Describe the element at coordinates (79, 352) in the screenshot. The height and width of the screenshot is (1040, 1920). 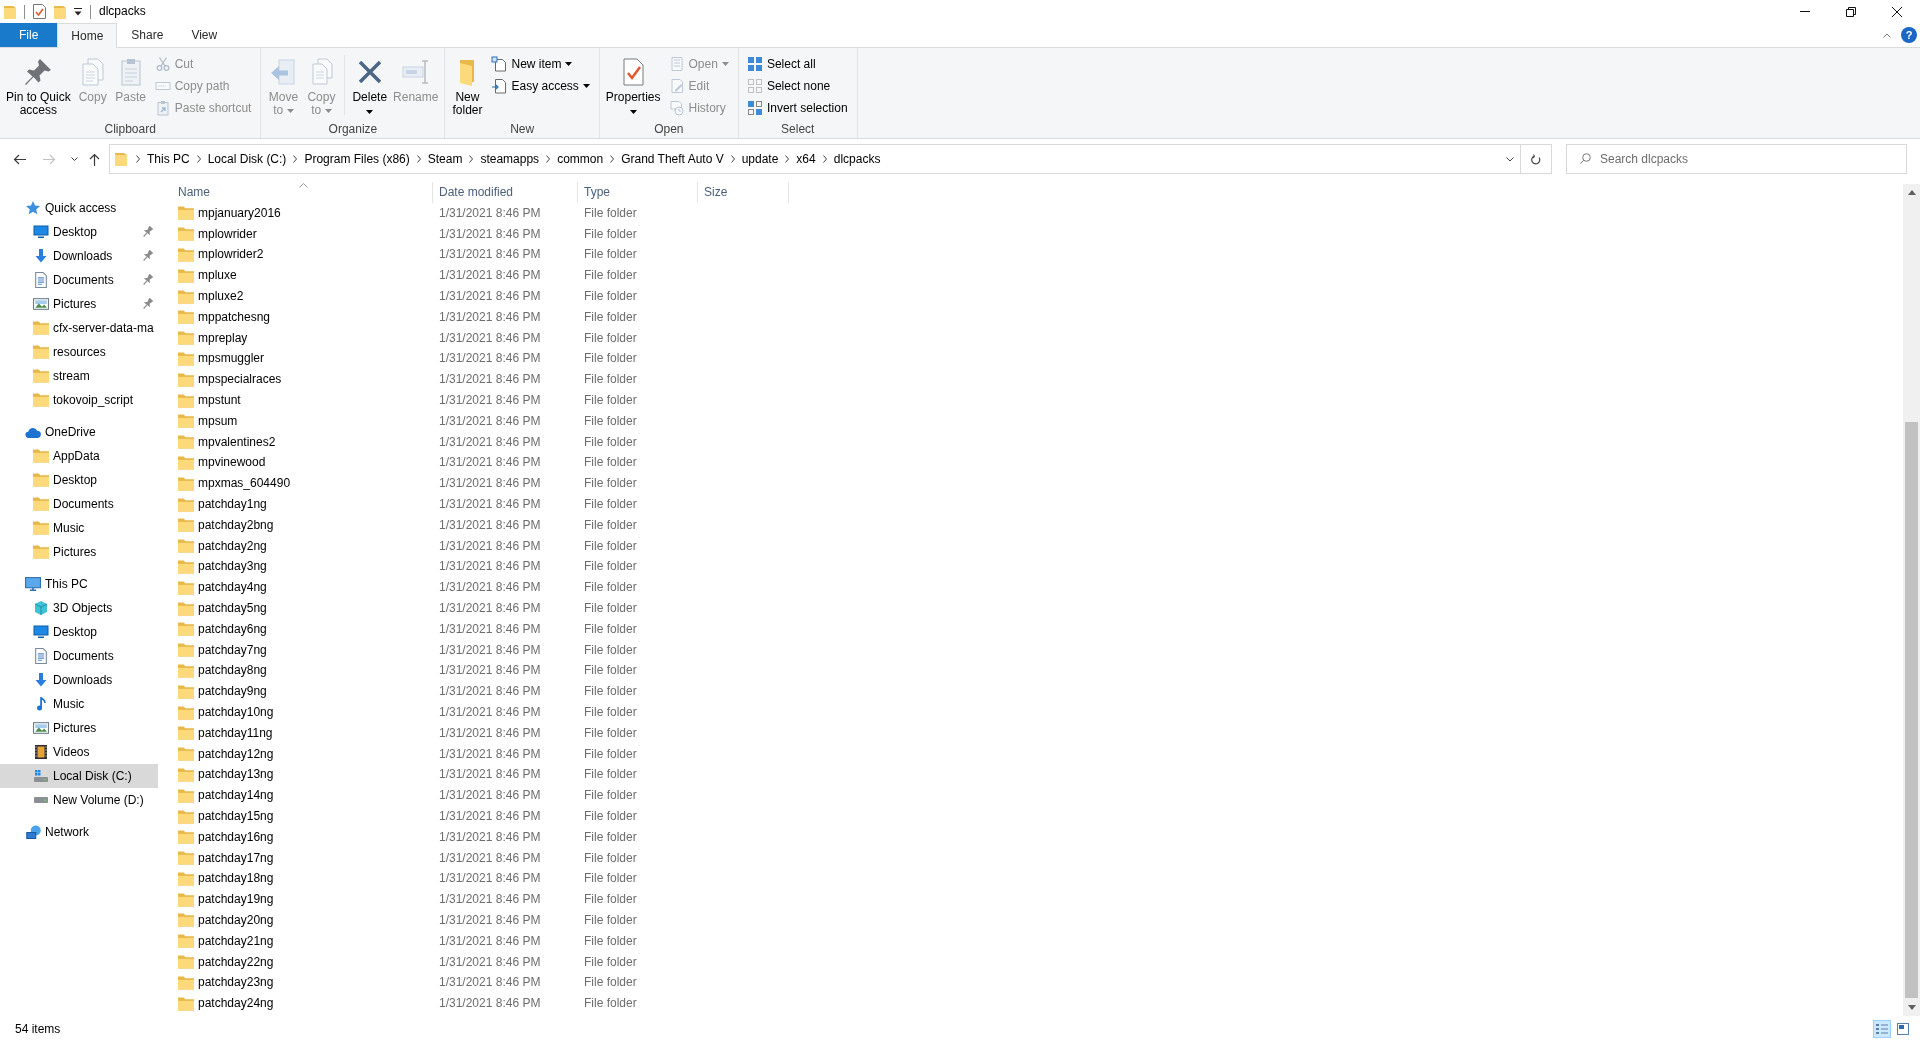
I see `nav-pane-item: resources` at that location.